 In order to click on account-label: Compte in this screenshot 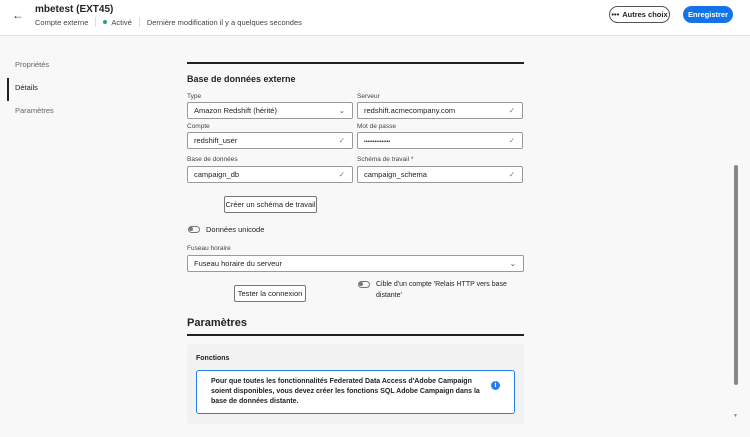, I will do `click(198, 126)`.